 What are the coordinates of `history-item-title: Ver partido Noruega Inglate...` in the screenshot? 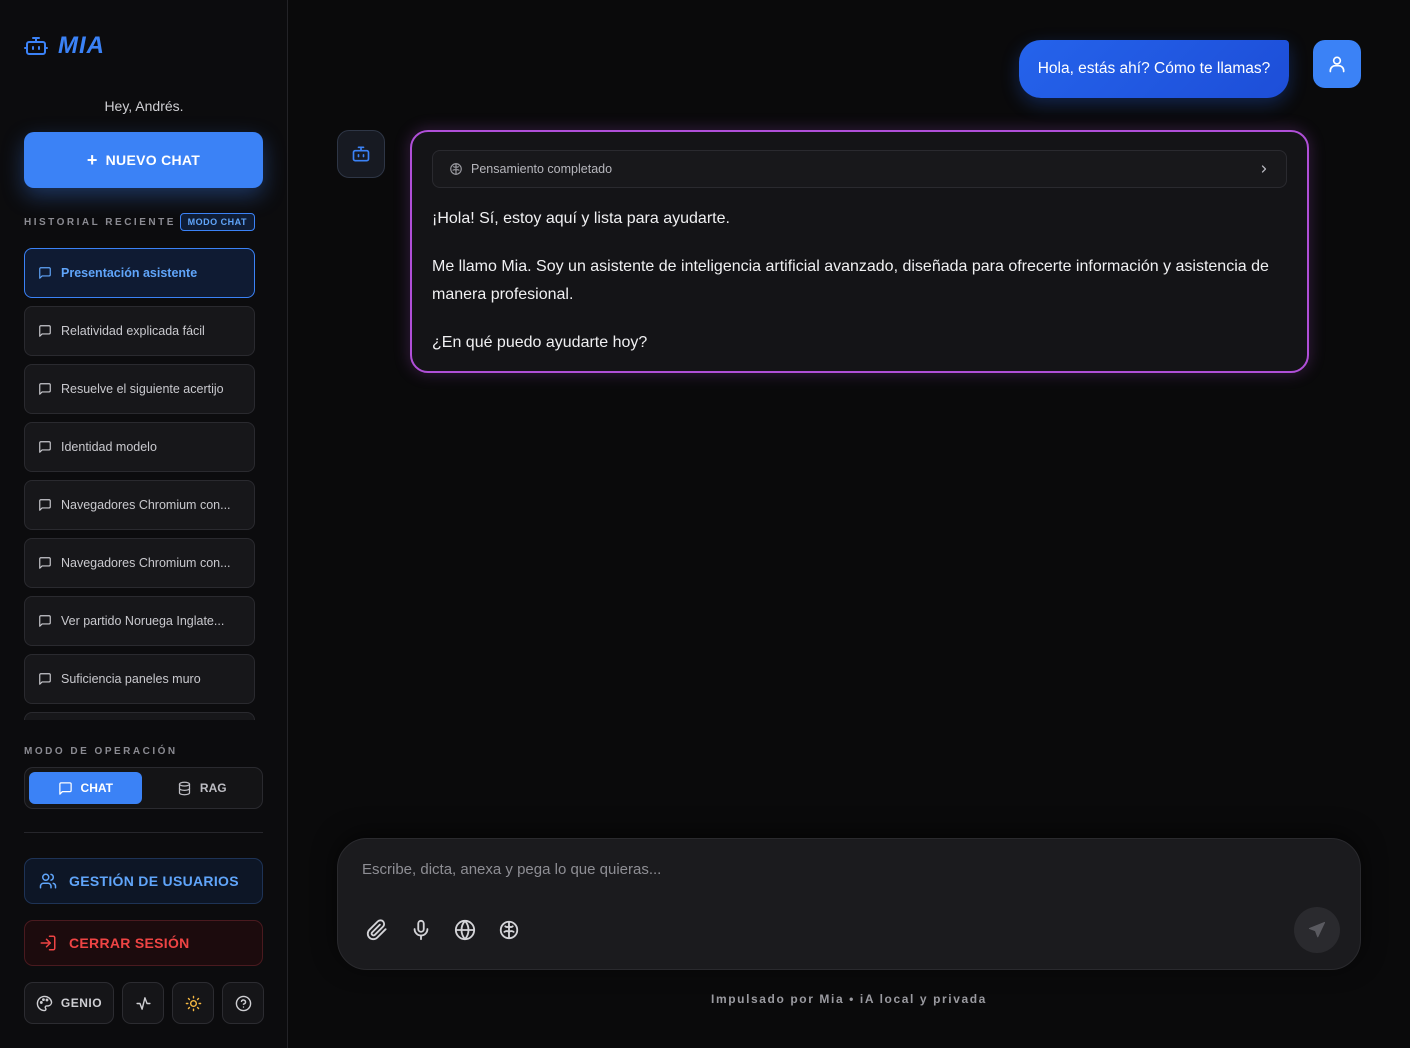 It's located at (143, 621).